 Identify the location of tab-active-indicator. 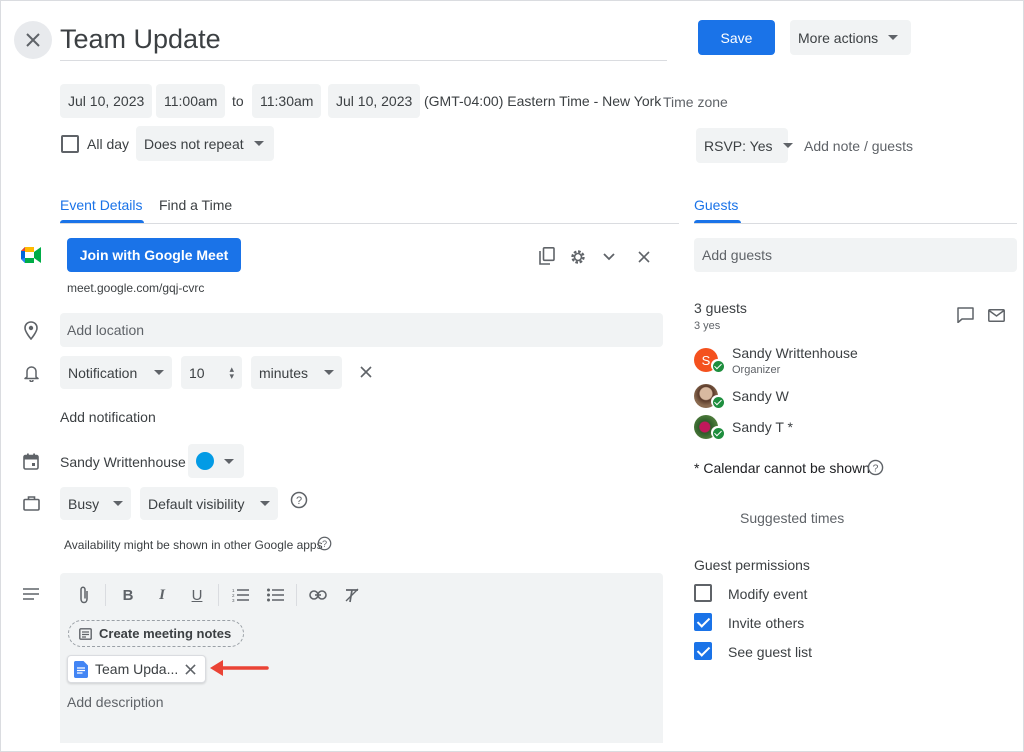
(102, 221).